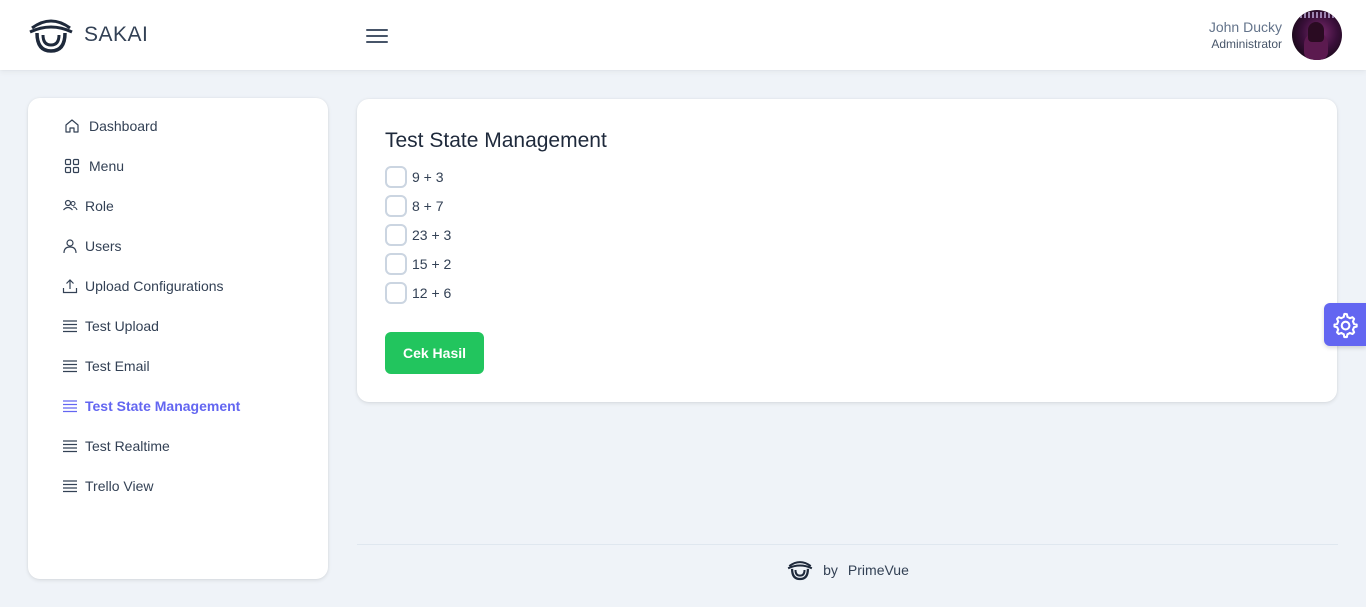  I want to click on user-name: John Ducky, so click(1245, 27).